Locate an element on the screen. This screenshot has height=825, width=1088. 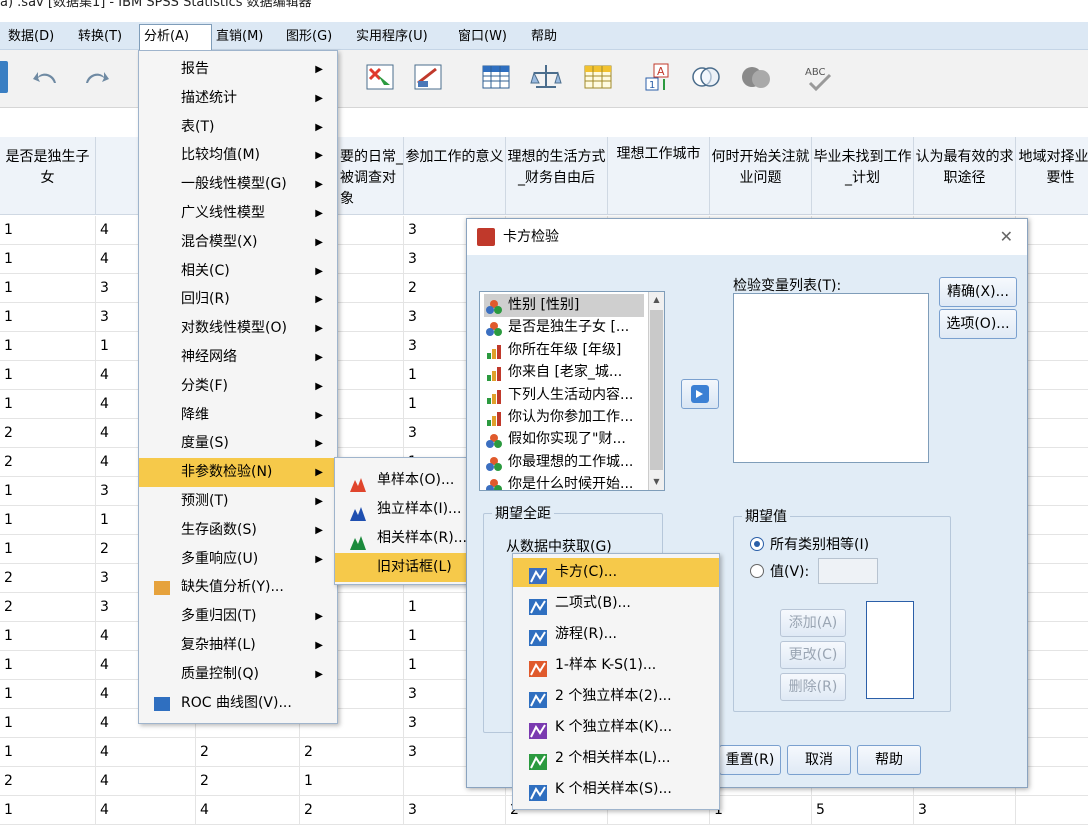
analyze-menu-item: 多重归因(T) ▶ is located at coordinates (238, 616).